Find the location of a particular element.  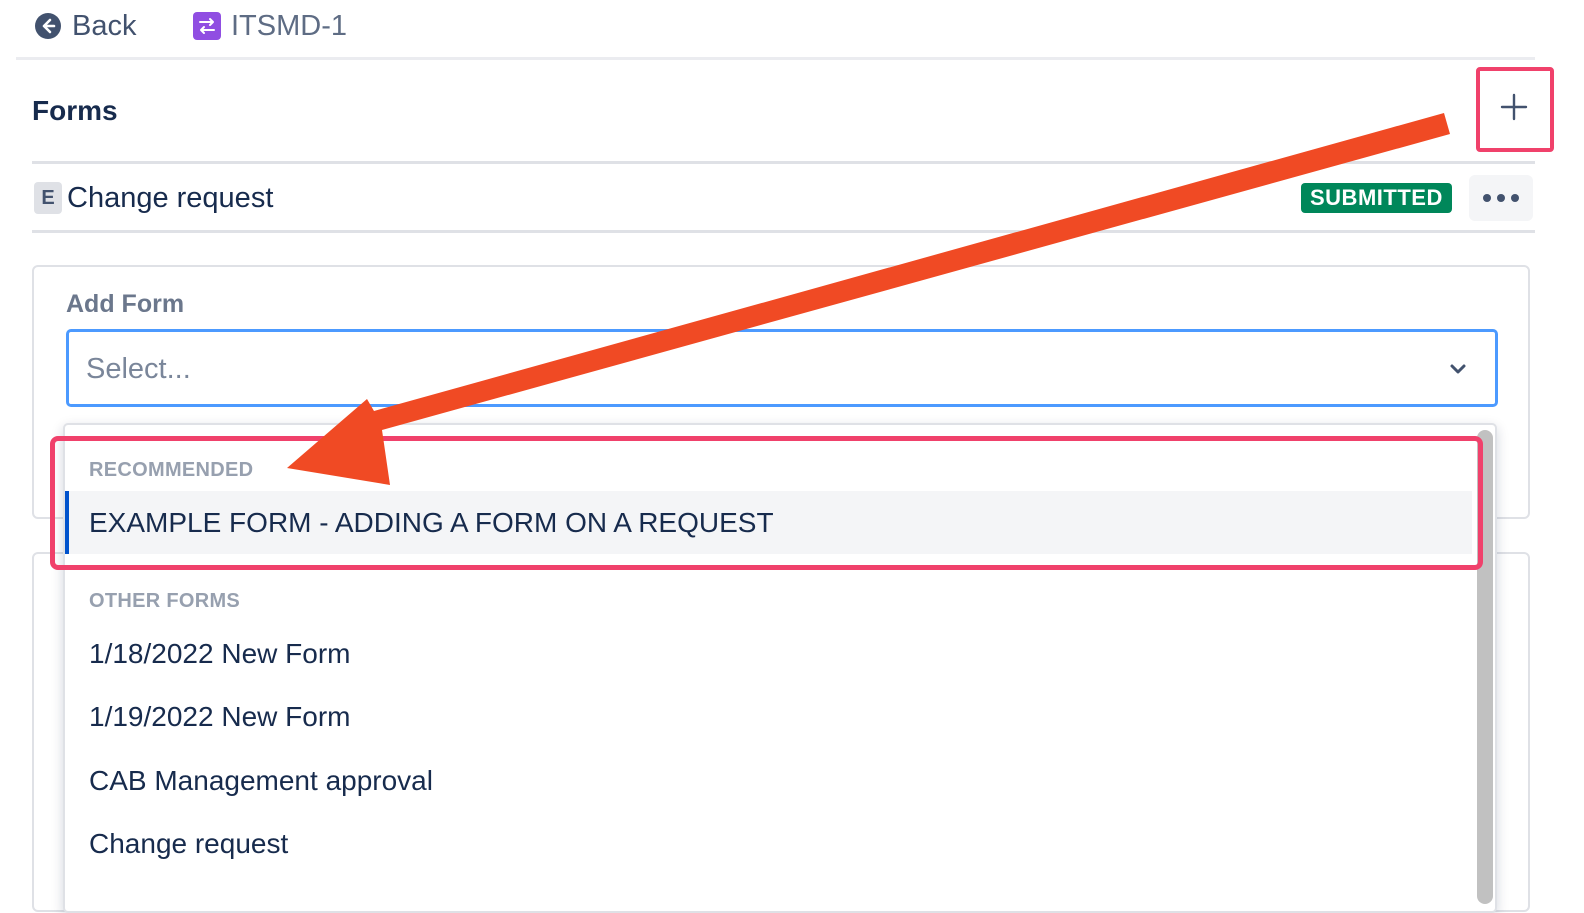

forms-section-title: Forms is located at coordinates (75, 110).